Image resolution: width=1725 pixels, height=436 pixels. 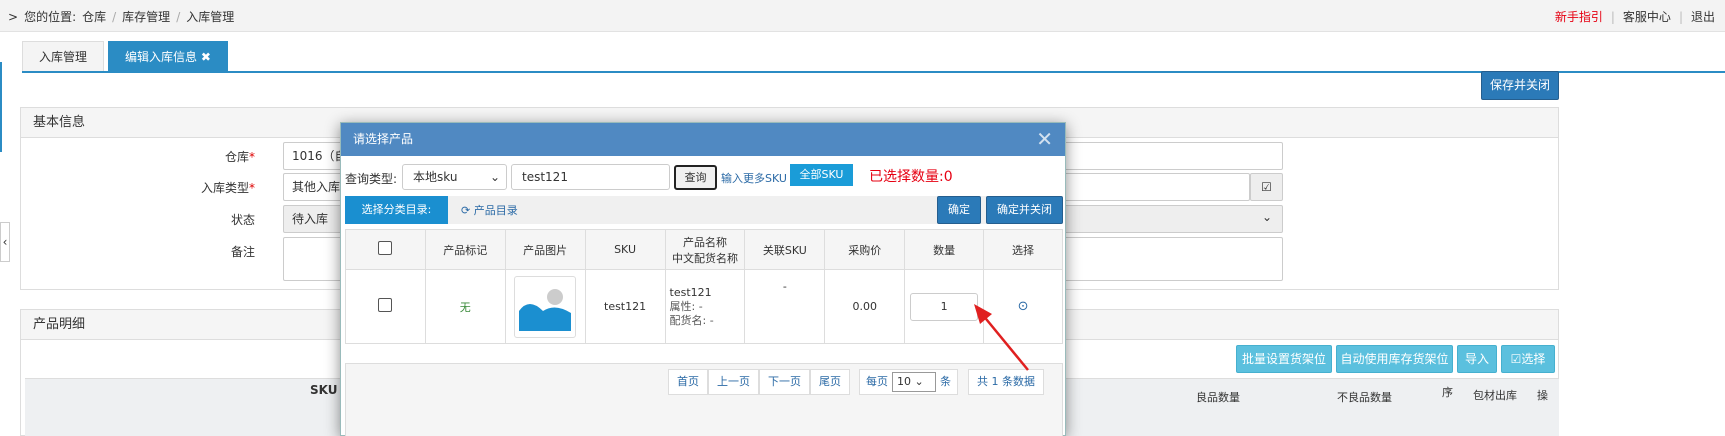 What do you see at coordinates (545, 309) in the screenshot?
I see `image-placeholder-icon` at bounding box center [545, 309].